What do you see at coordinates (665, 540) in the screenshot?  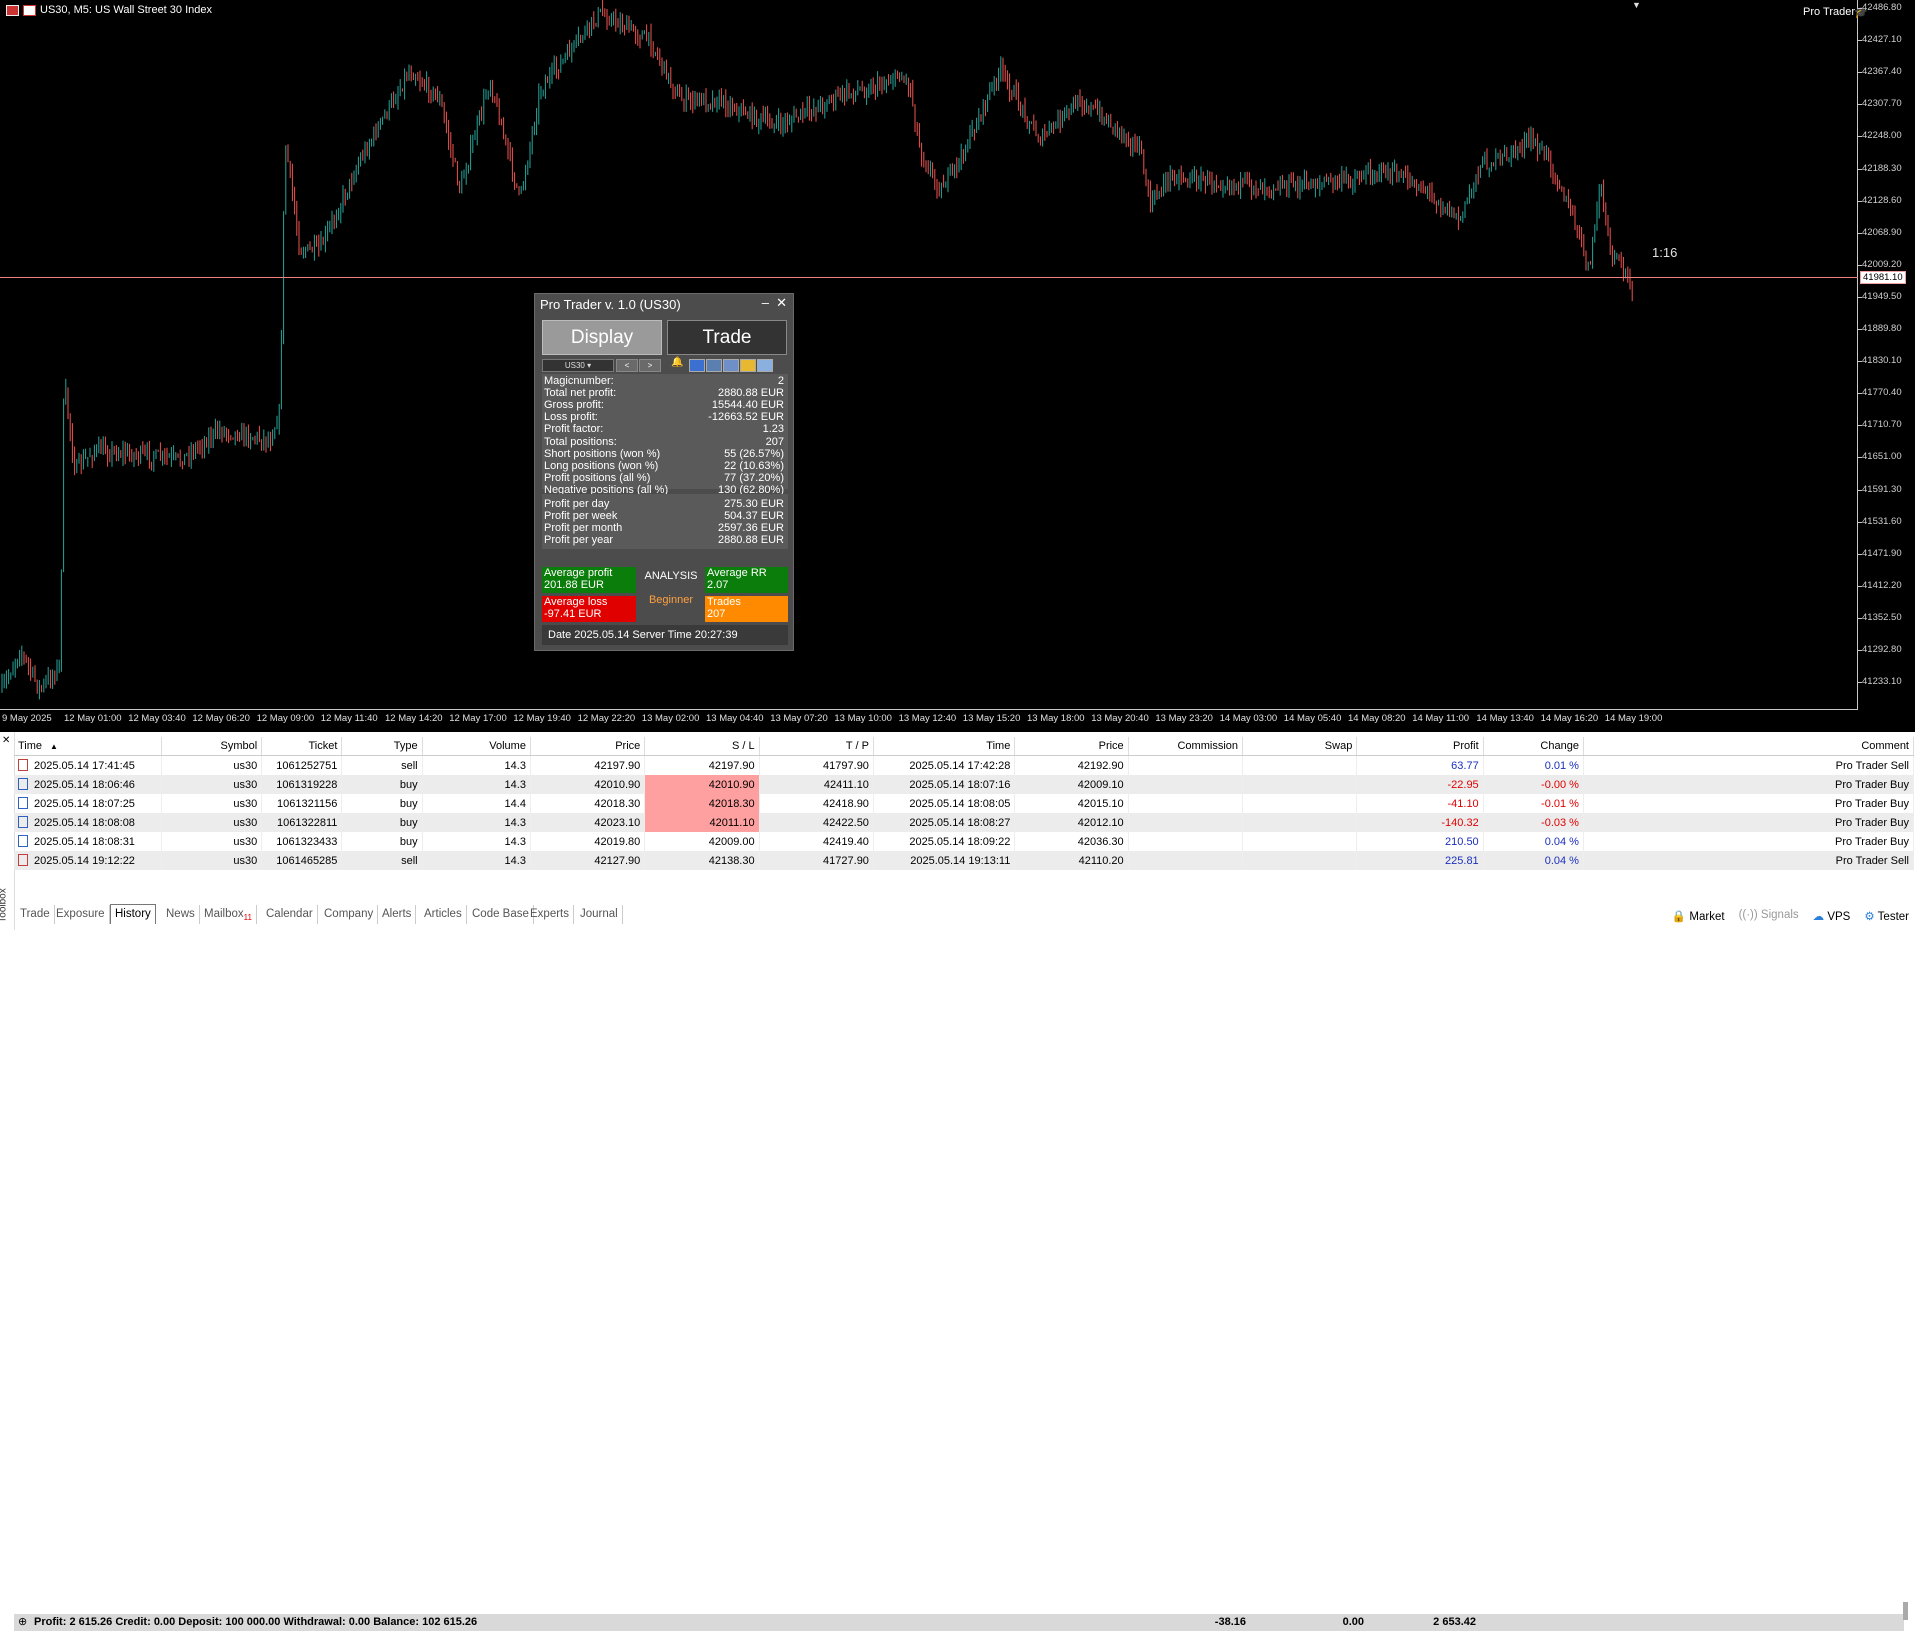 I see `stat-row: Profit per year 2880.88 EUR` at bounding box center [665, 540].